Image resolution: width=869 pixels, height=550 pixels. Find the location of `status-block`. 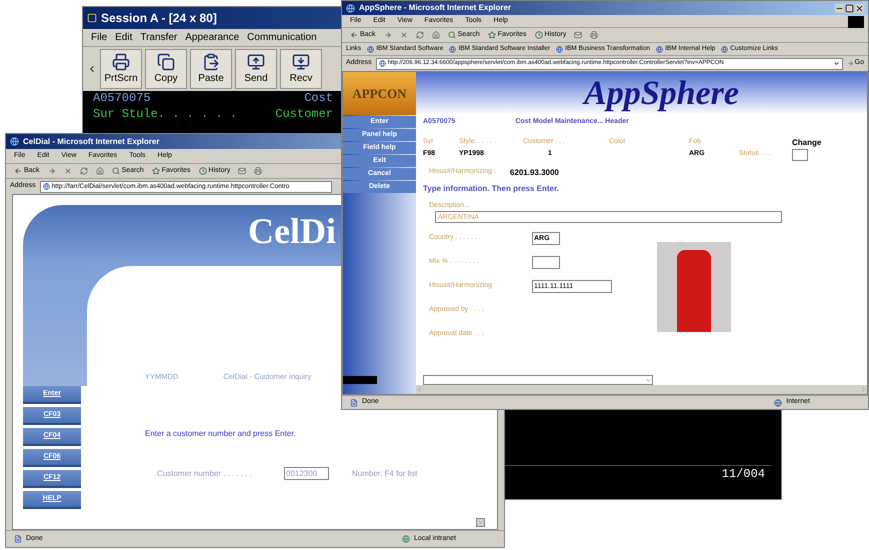

status-block is located at coordinates (360, 380).